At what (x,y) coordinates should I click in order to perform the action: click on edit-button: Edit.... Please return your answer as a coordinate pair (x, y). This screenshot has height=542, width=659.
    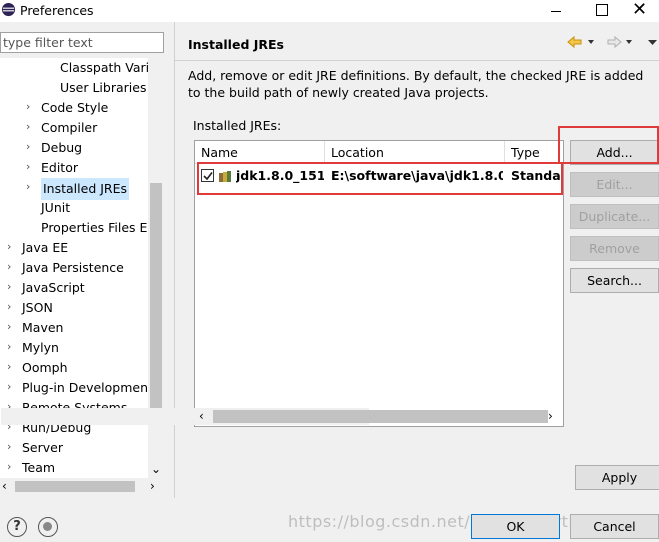
    Looking at the image, I should click on (614, 184).